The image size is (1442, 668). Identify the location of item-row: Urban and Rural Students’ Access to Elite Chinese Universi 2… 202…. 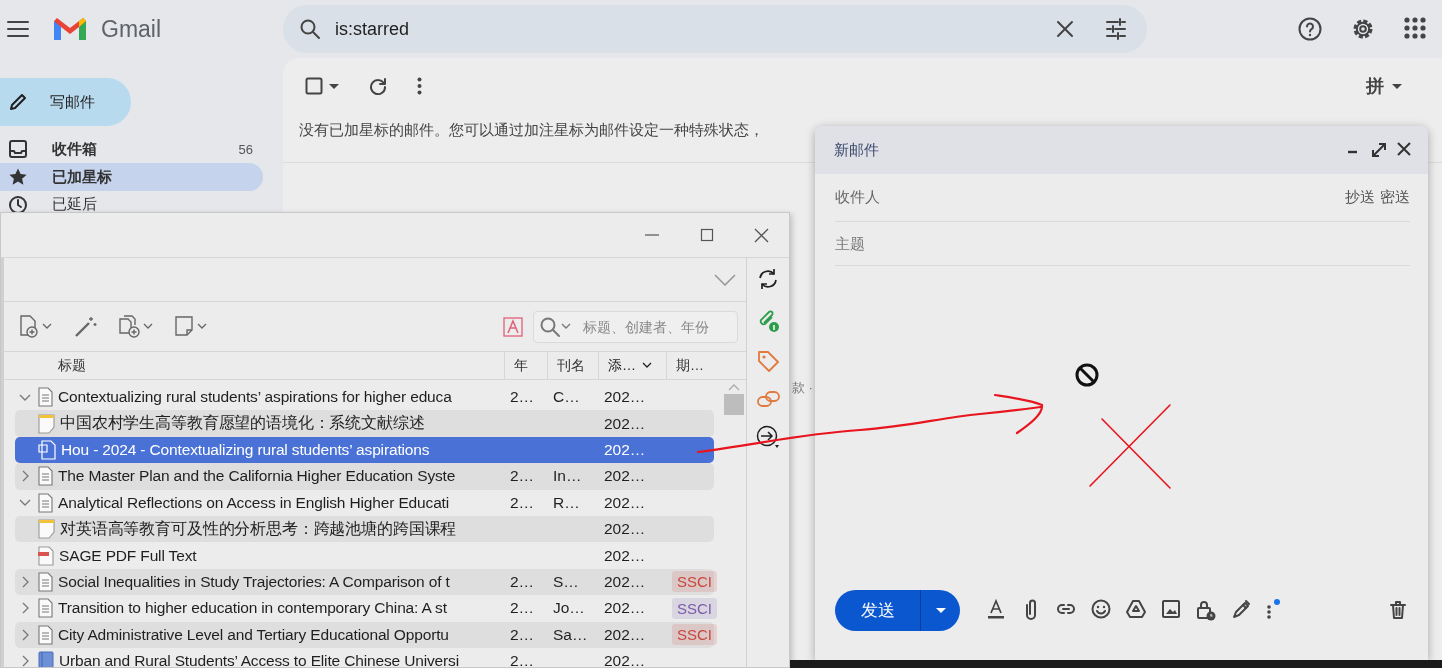
(364, 657).